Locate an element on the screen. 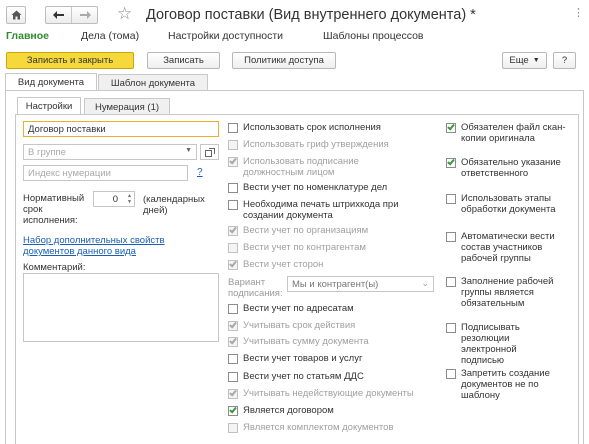 This screenshot has height=444, width=589. nav-cases: Дела (тома) is located at coordinates (110, 36).